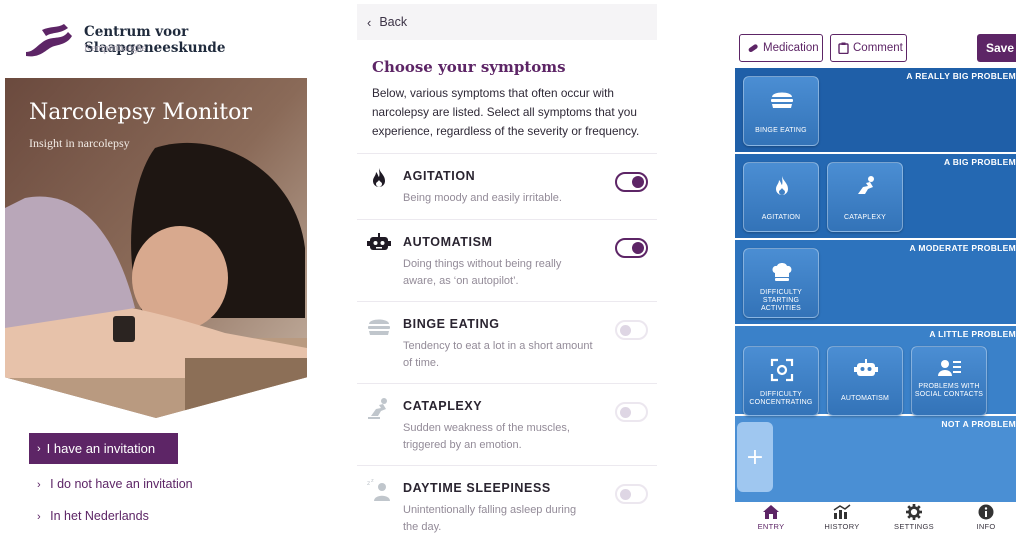 The width and height of the screenshot is (1016, 538). What do you see at coordinates (781, 217) in the screenshot?
I see `tile-label: AGITATION` at bounding box center [781, 217].